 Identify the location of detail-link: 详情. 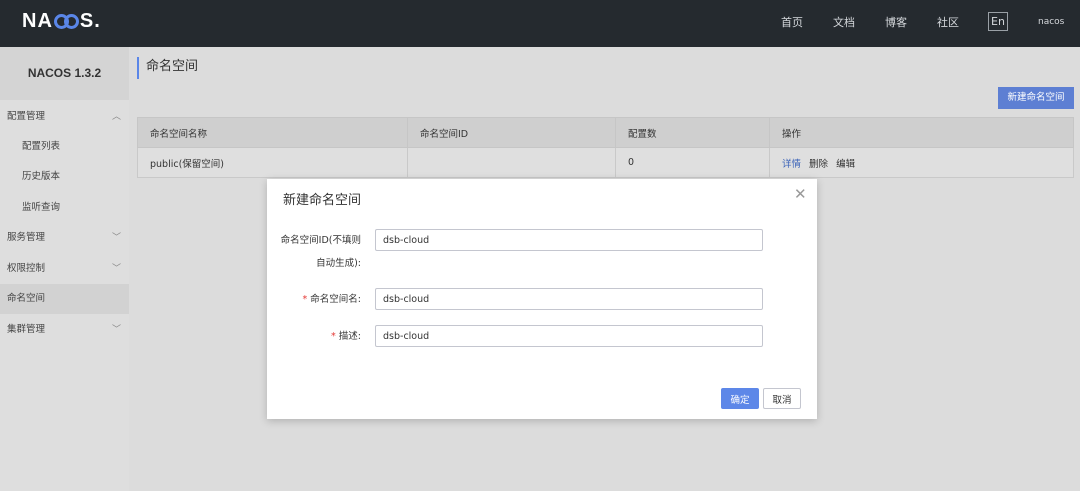
(791, 164).